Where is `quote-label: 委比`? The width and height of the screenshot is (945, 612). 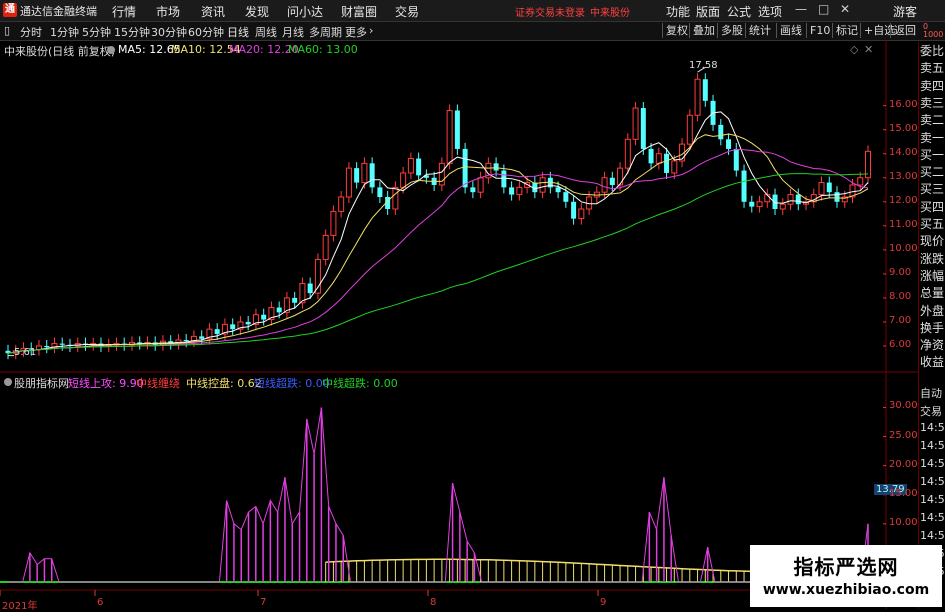 quote-label: 委比 is located at coordinates (932, 51).